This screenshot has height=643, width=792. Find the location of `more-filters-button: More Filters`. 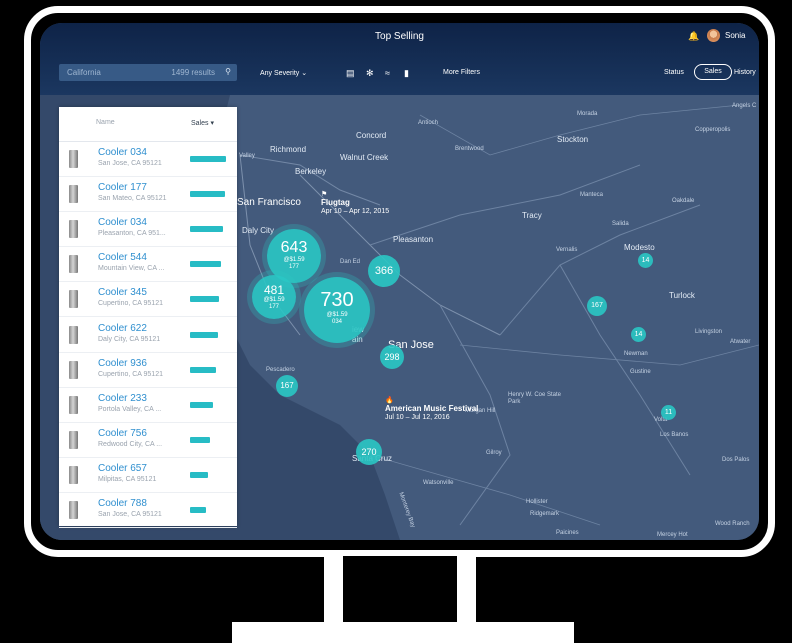

more-filters-button: More Filters is located at coordinates (461, 72).